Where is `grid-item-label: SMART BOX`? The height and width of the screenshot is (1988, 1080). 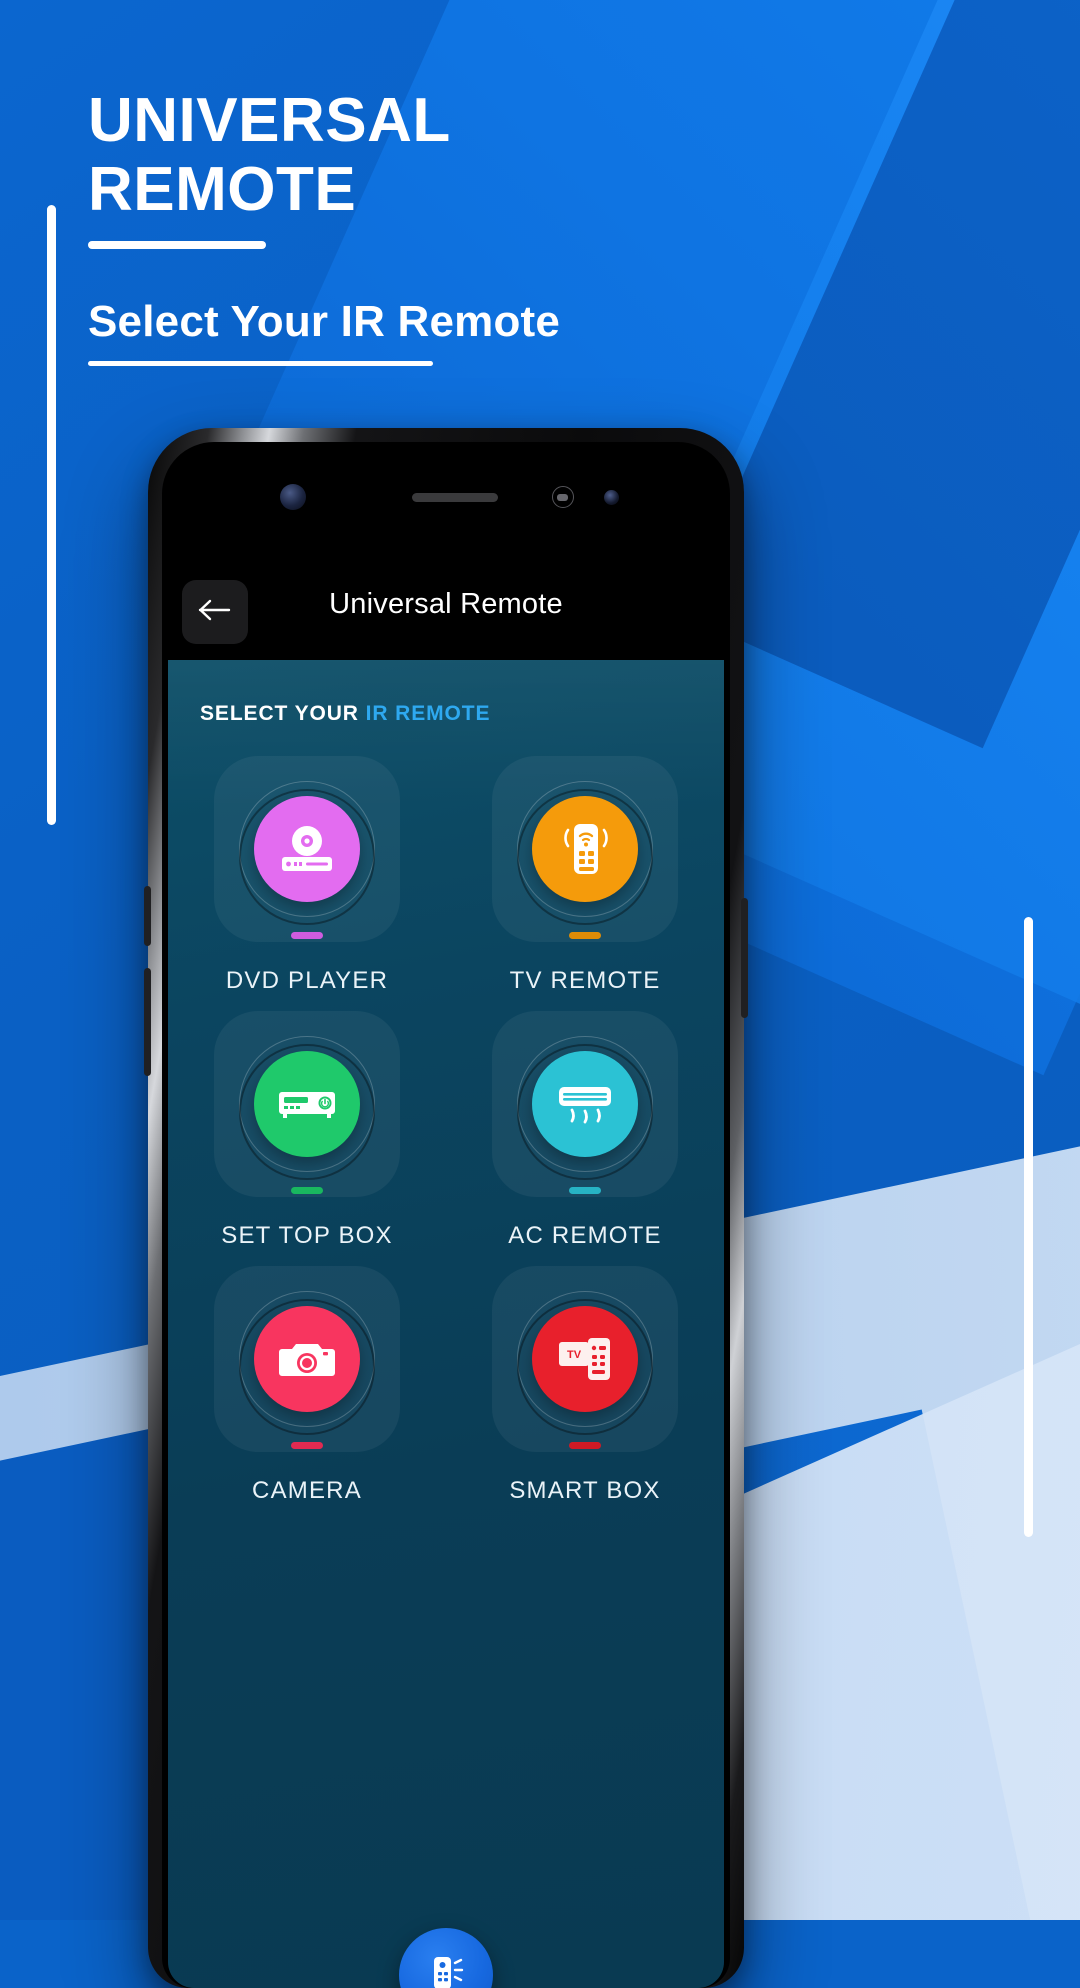
grid-item-label: SMART BOX is located at coordinates (584, 1491).